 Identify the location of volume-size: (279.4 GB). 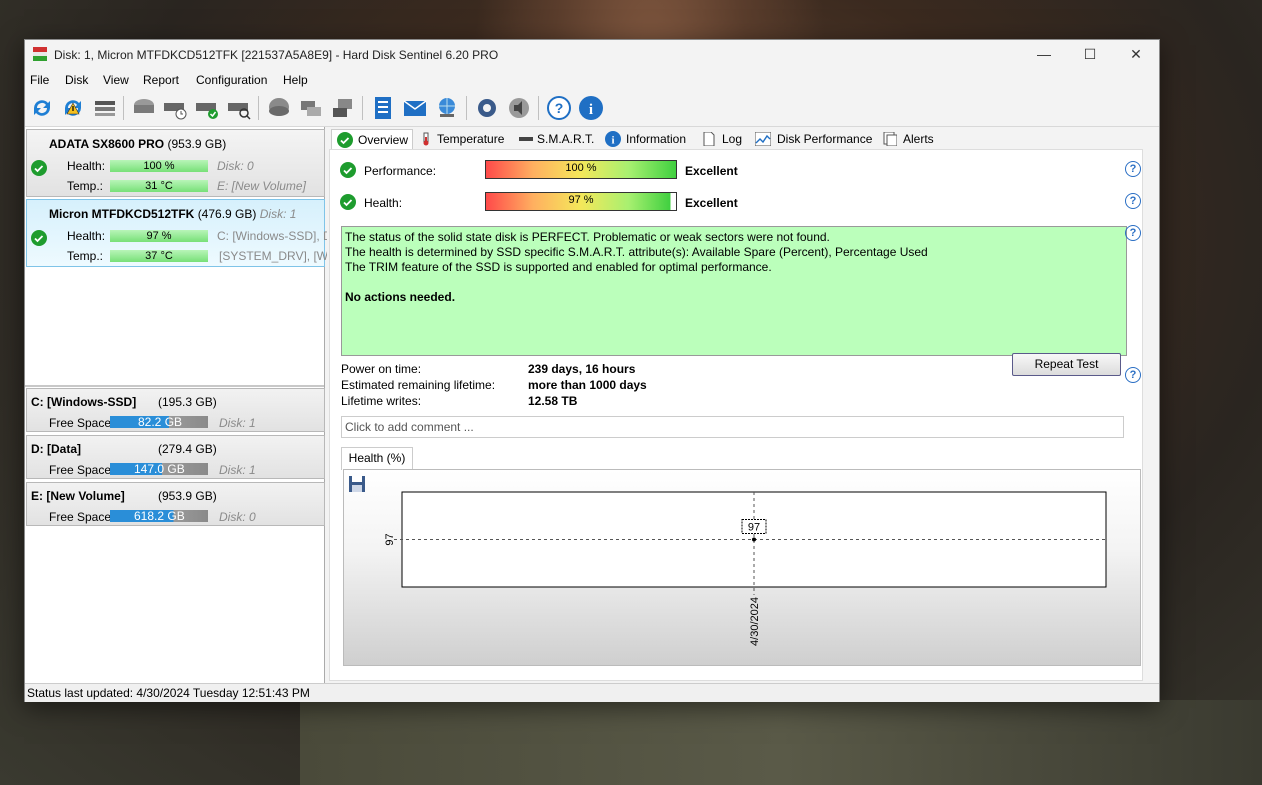
(187, 449).